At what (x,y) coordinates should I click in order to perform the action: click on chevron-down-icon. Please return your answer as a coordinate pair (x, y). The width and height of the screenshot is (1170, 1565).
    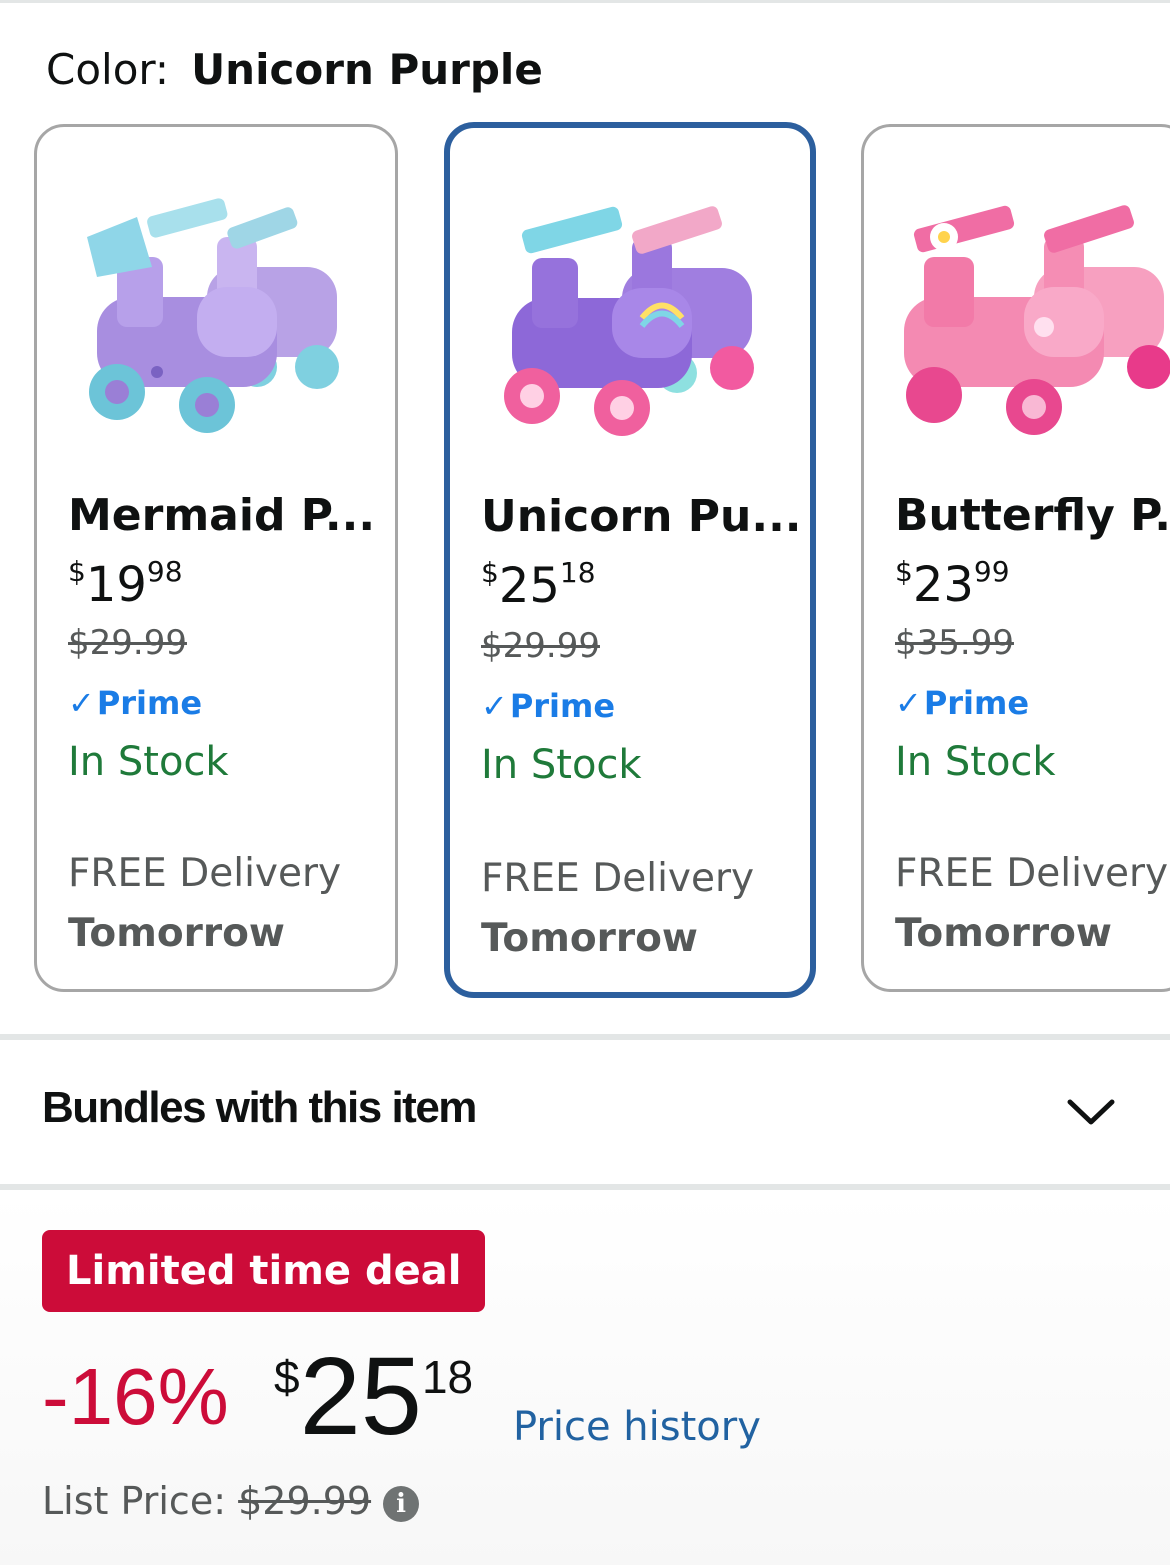
    Looking at the image, I should click on (1091, 1112).